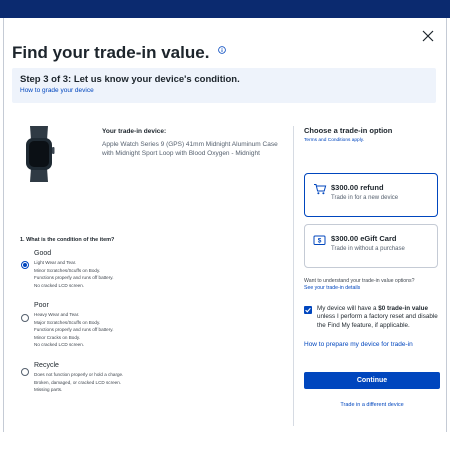 This screenshot has width=450, height=450. What do you see at coordinates (334, 140) in the screenshot?
I see `terms-link: Terms and Conditions apply.` at bounding box center [334, 140].